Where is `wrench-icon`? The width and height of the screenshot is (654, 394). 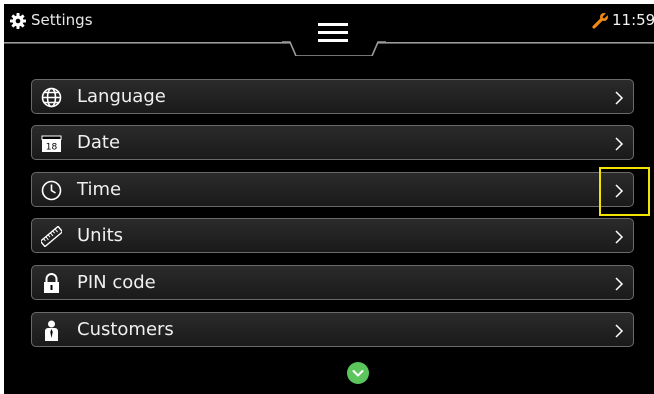
wrench-icon is located at coordinates (600, 20).